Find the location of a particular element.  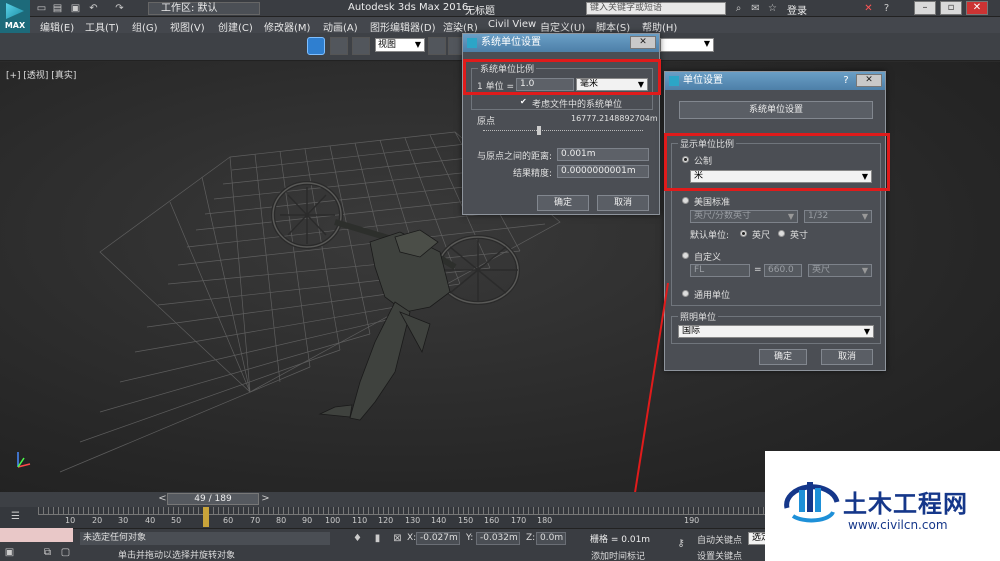

prompt-line: 单击并拖动以选择并旋转对象 is located at coordinates (177, 556).